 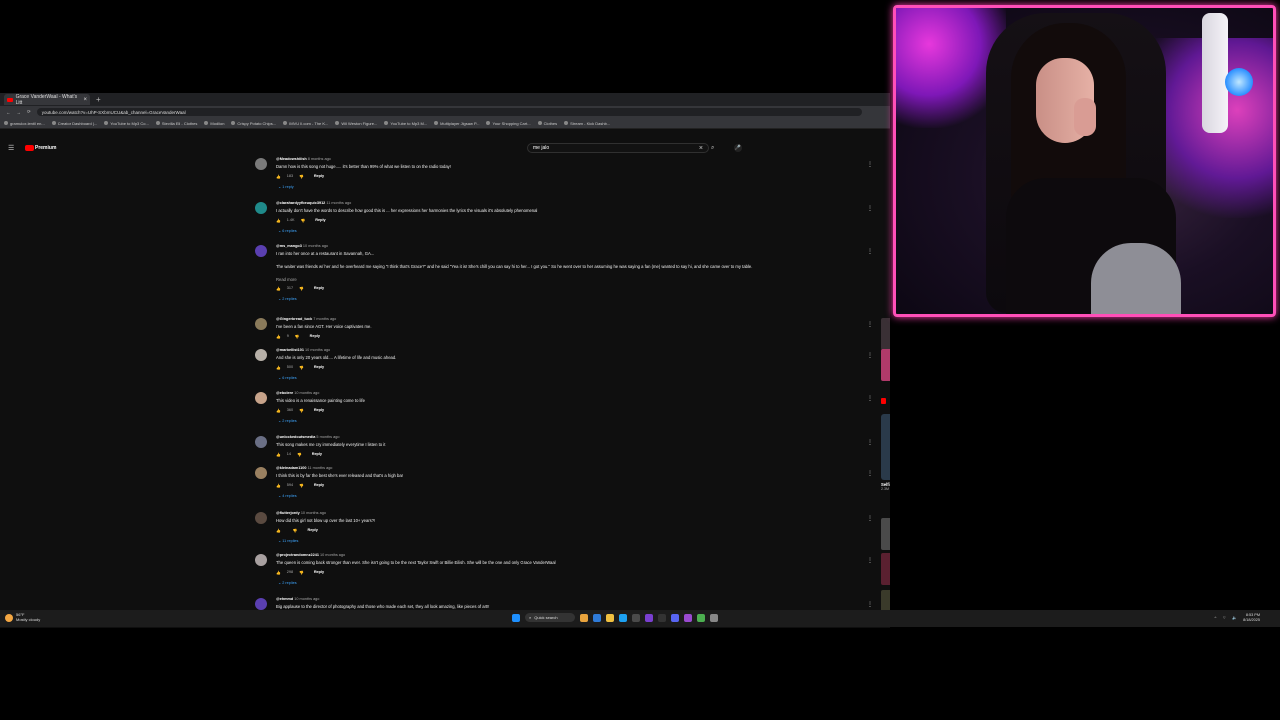 I want to click on edge-browser-icon, so click(x=623, y=617).